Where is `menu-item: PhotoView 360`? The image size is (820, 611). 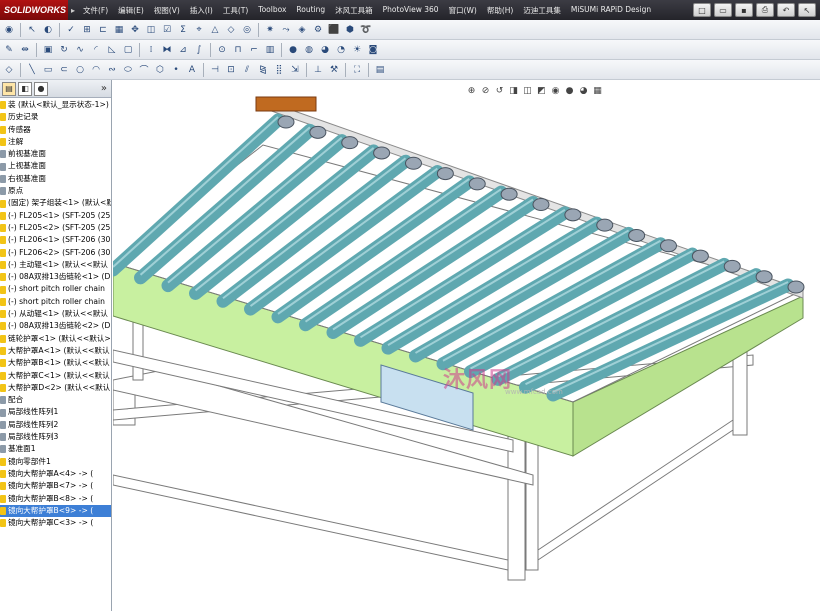 menu-item: PhotoView 360 is located at coordinates (411, 10).